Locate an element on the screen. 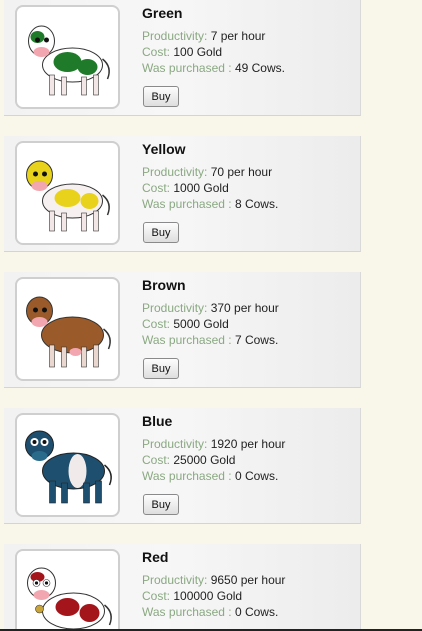 This screenshot has height=631, width=422. productivity-line: Productivity: 9650 per hour is located at coordinates (213, 580).